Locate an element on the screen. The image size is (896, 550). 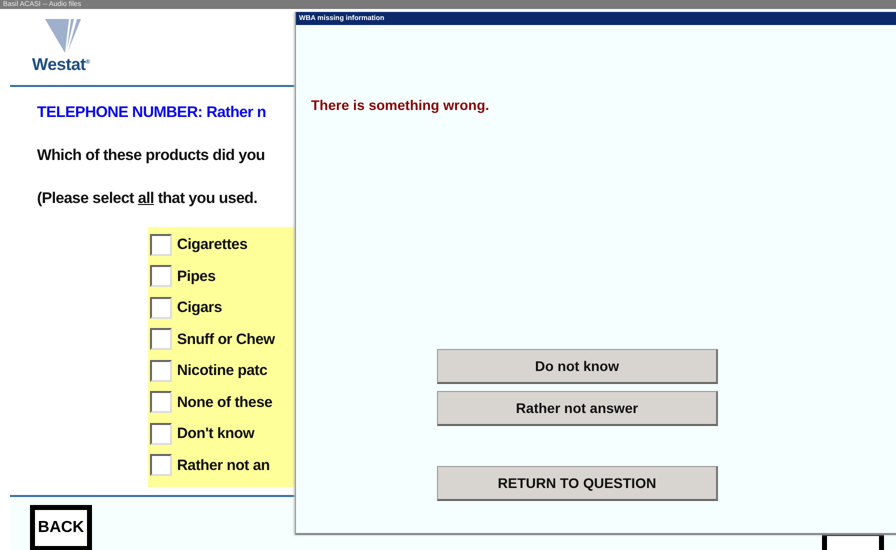
logo-text: Westat$^{®}$ is located at coordinates (61, 65).